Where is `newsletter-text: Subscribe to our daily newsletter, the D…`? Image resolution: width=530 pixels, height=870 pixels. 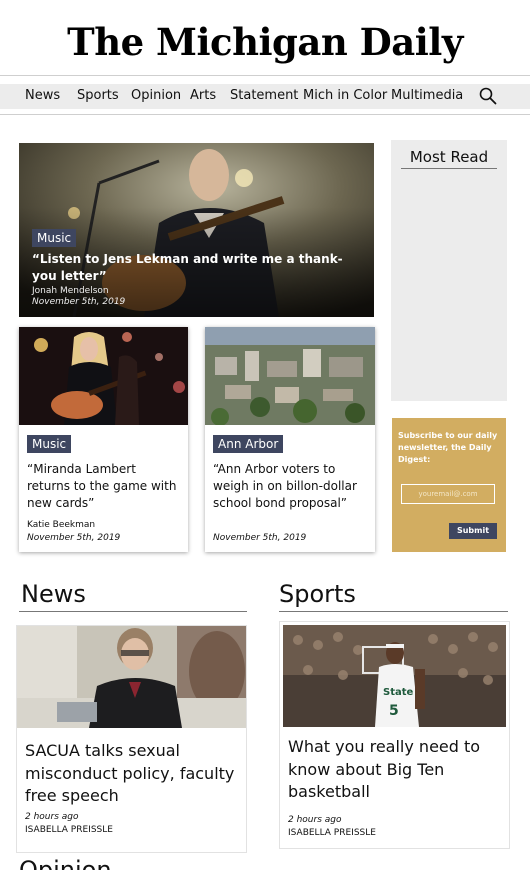 newsletter-text: Subscribe to our daily newsletter, the D… is located at coordinates (448, 447).